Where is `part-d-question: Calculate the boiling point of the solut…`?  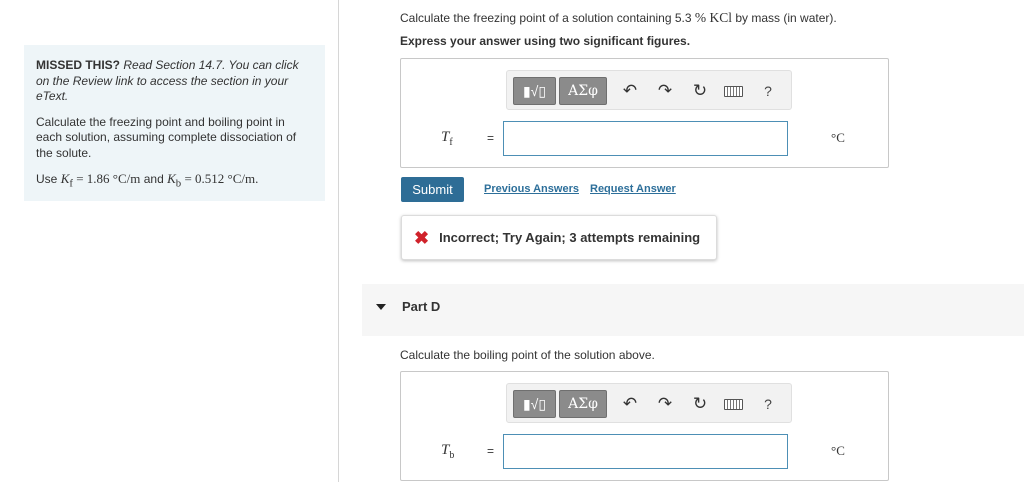
part-d-question: Calculate the boiling point of the solut… is located at coordinates (527, 355).